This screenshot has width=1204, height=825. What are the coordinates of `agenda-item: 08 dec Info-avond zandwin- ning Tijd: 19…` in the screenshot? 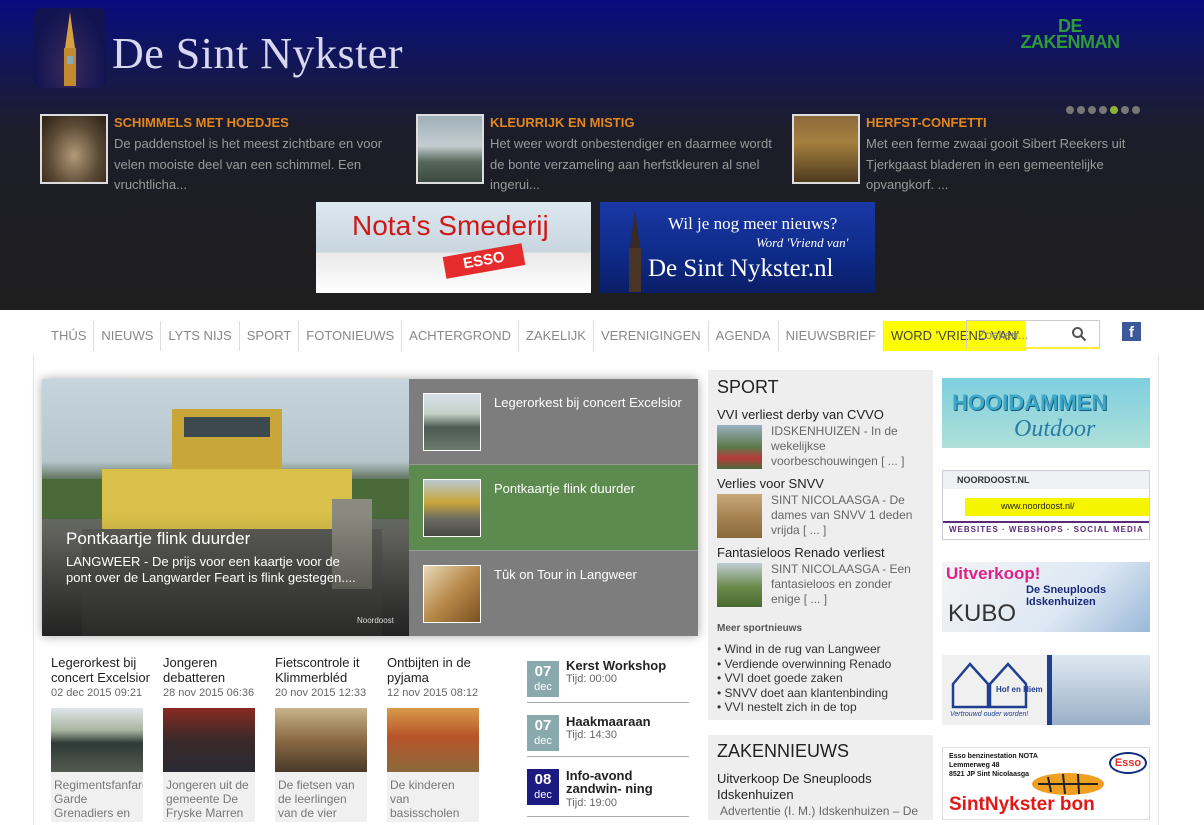 It's located at (608, 788).